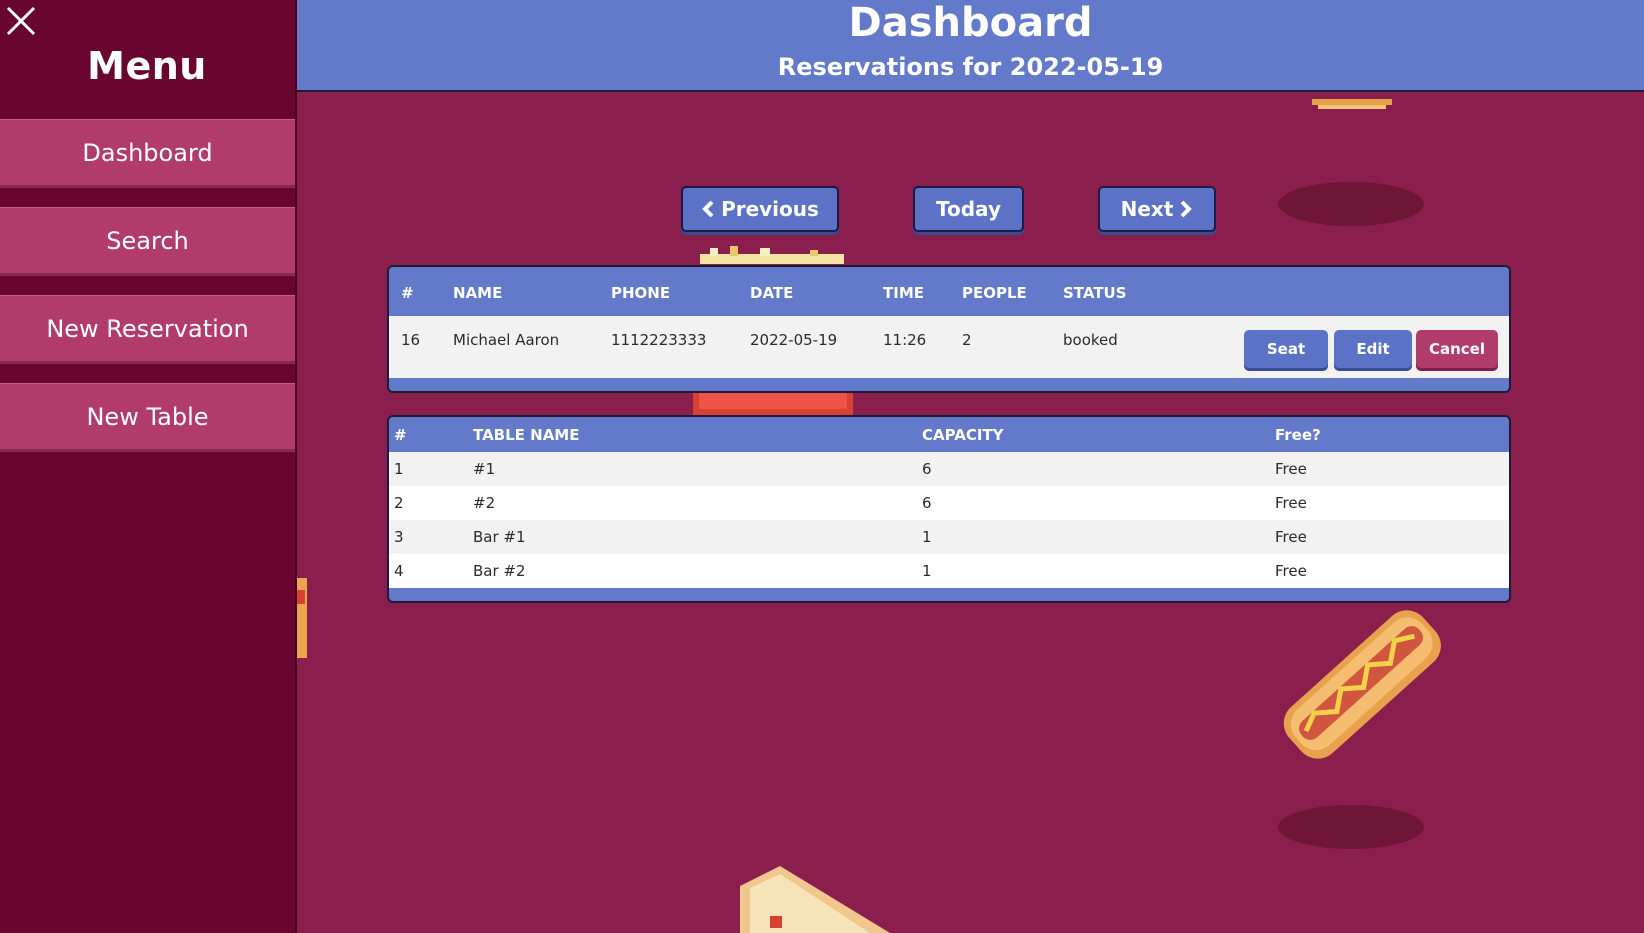 Image resolution: width=1644 pixels, height=933 pixels. I want to click on today-button-label: Today, so click(968, 209).